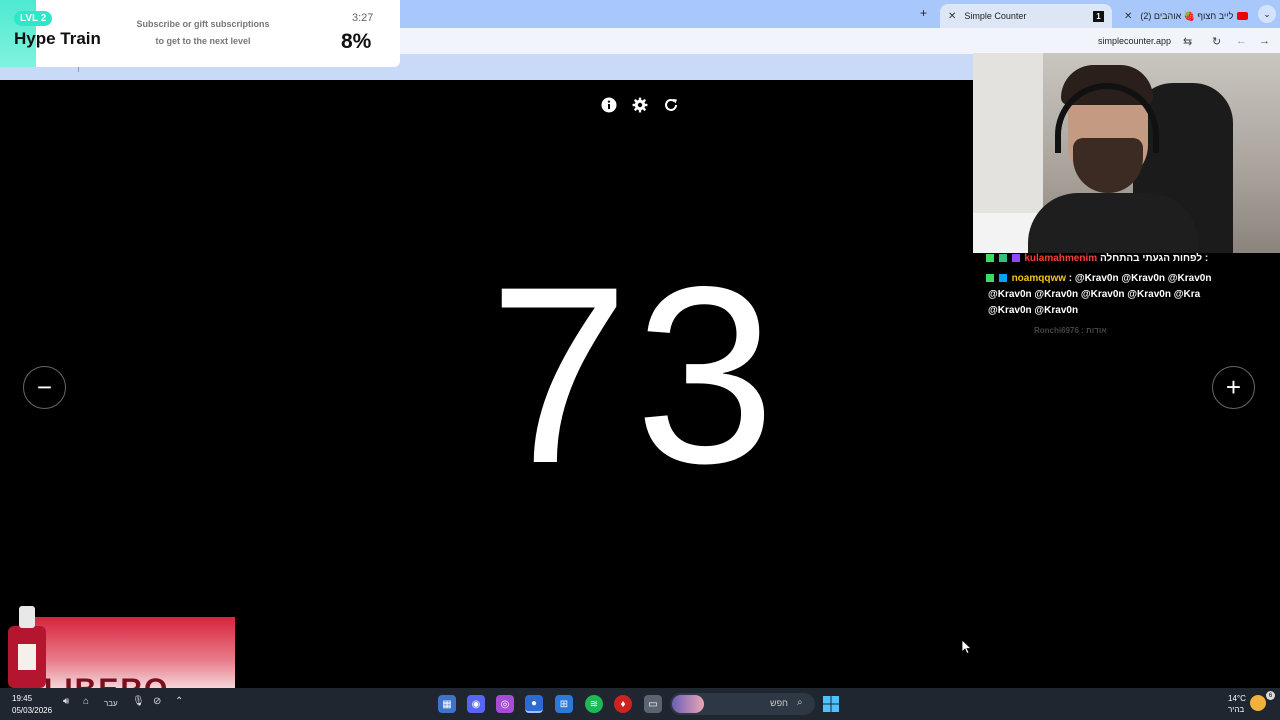 This screenshot has height=720, width=1280. Describe the element at coordinates (1242, 16) in the screenshot. I see `youtube-favicon` at that location.